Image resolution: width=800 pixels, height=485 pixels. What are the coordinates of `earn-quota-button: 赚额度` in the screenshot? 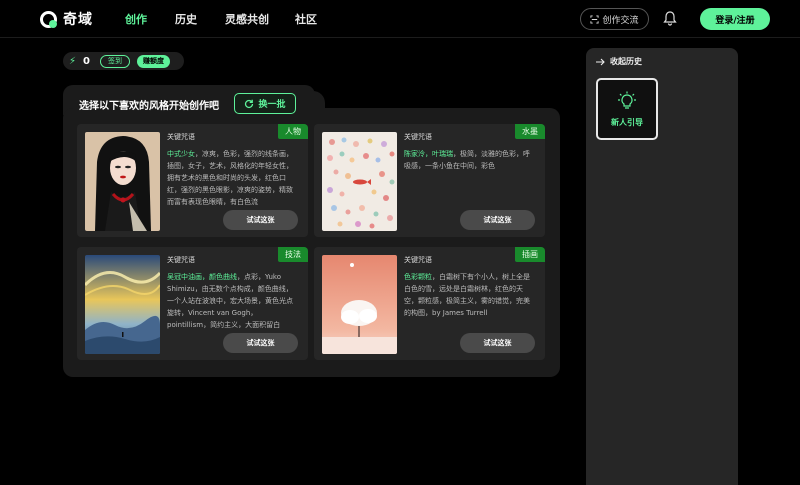 It's located at (153, 61).